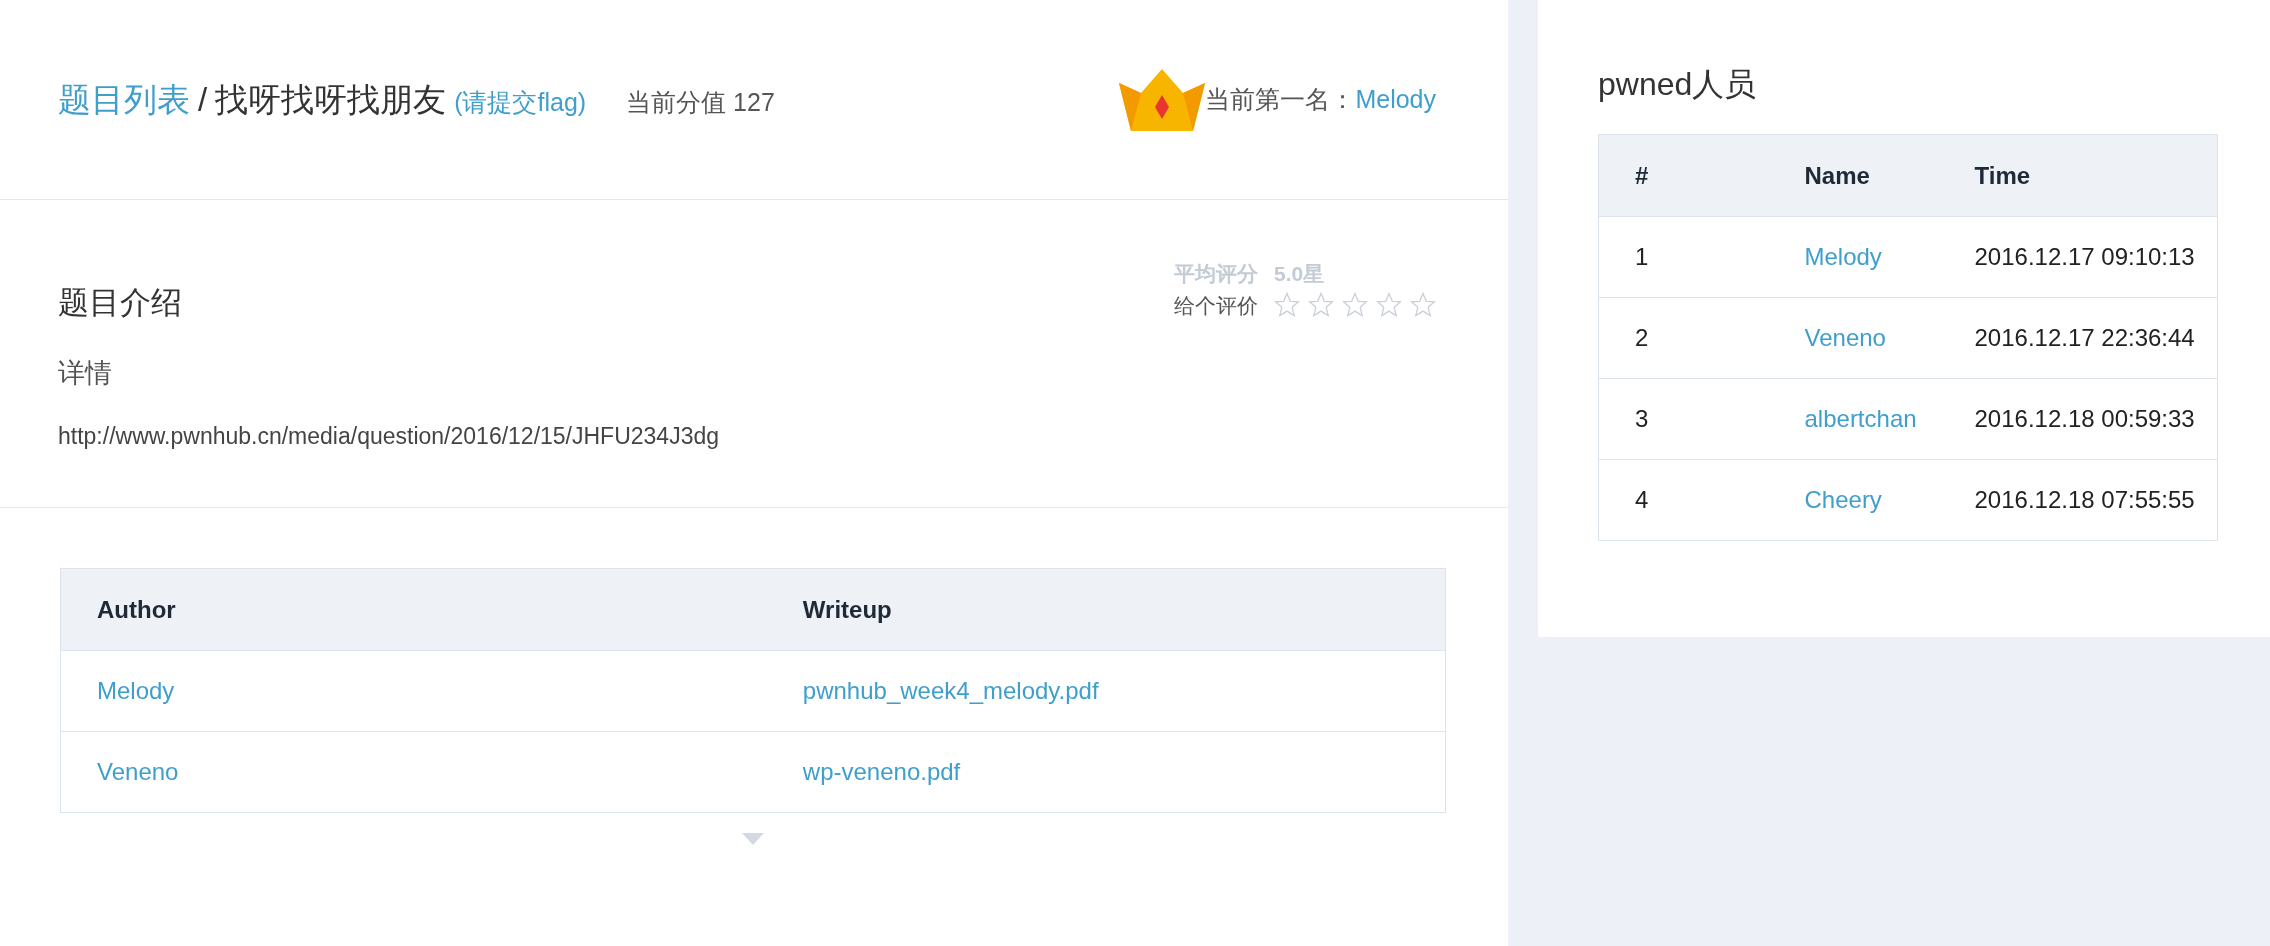 This screenshot has width=2270, height=946. I want to click on link-cell: pwnhub_week4_melody.pdf, so click(1106, 691).